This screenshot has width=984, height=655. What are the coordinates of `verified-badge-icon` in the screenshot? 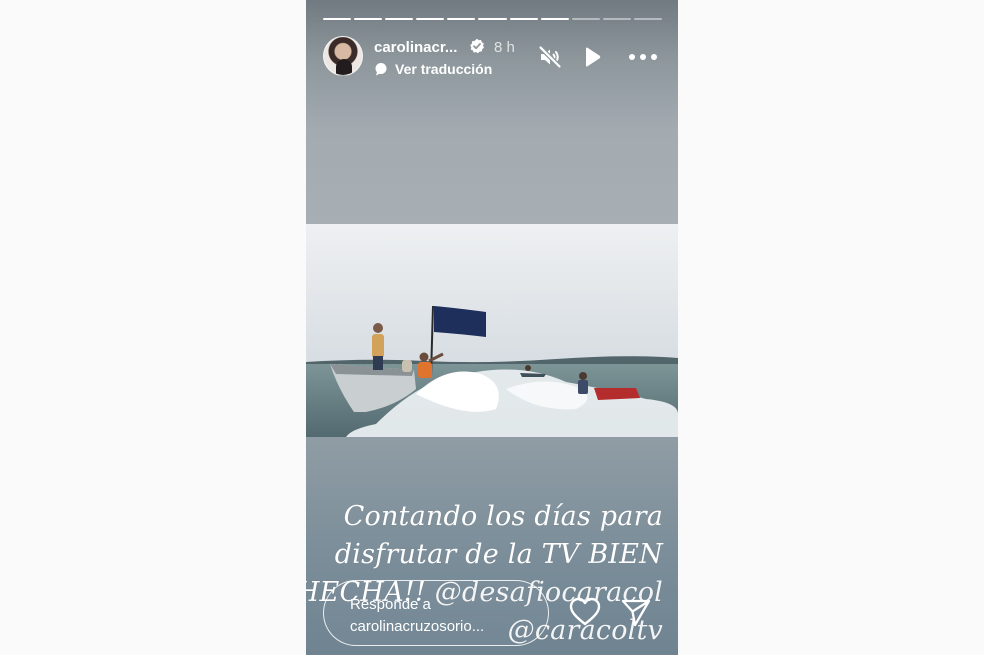 It's located at (477, 46).